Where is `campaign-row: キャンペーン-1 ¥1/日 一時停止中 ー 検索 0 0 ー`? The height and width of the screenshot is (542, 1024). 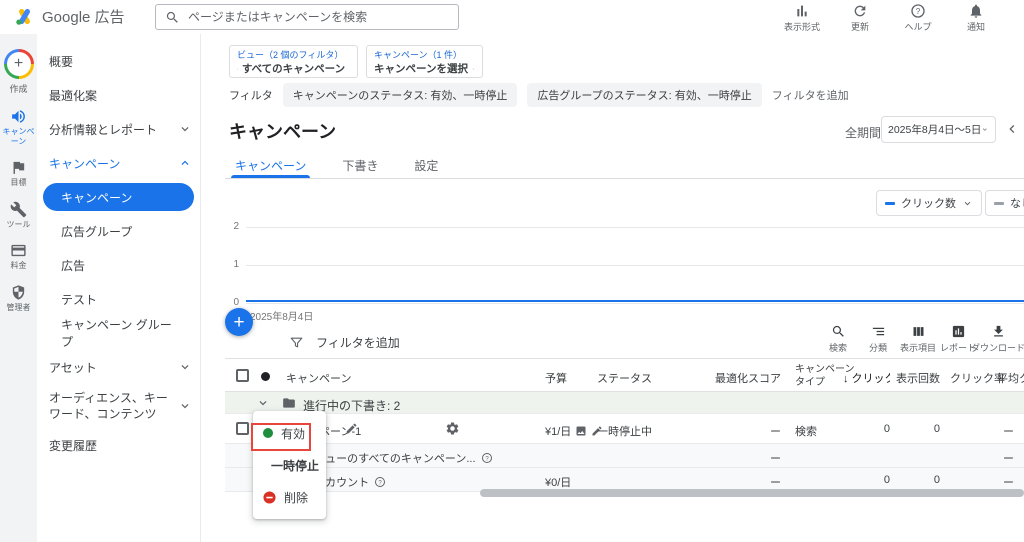
campaign-row: キャンペーン-1 ¥1/日 一時停止中 ー 検索 0 0 ー is located at coordinates (624, 429).